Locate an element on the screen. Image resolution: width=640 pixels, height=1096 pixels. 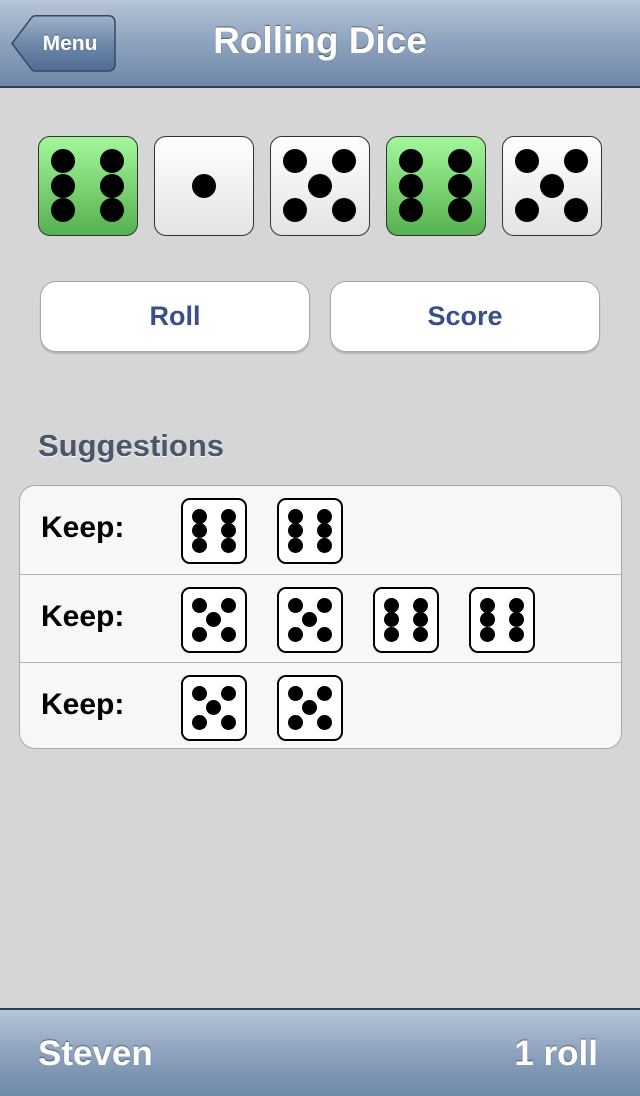
bottom-toolbar: Steven 1 roll is located at coordinates (320, 1052).